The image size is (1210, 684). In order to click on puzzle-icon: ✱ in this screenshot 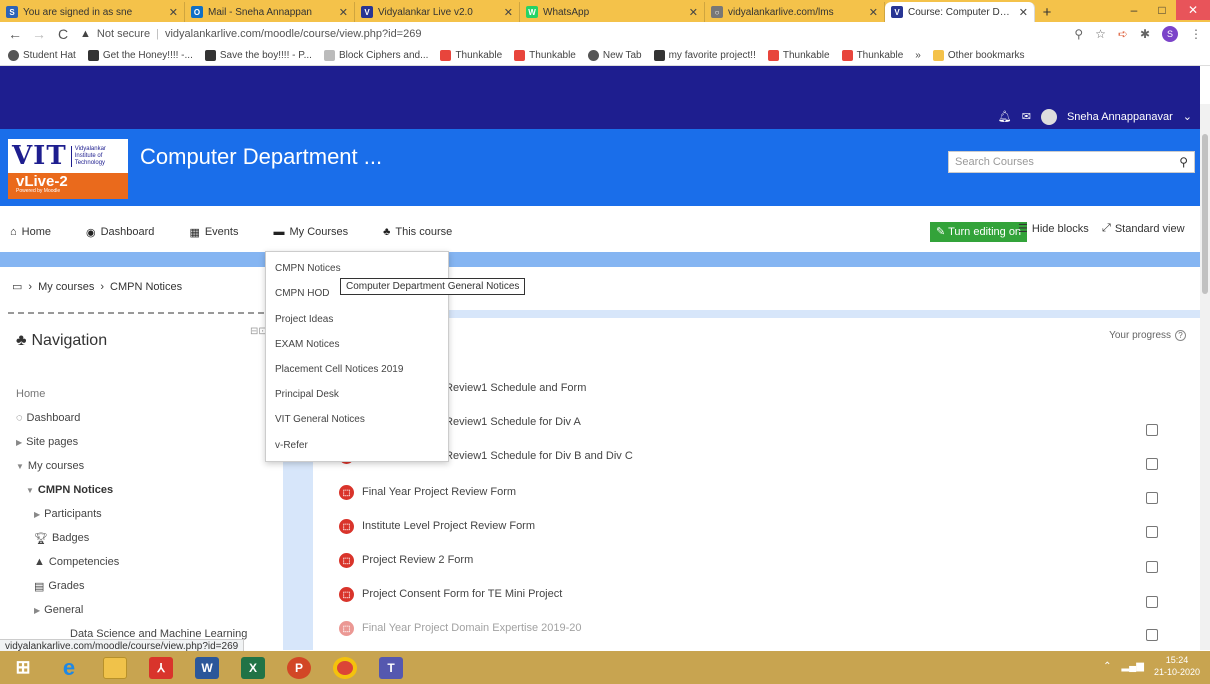, I will do `click(1145, 34)`.